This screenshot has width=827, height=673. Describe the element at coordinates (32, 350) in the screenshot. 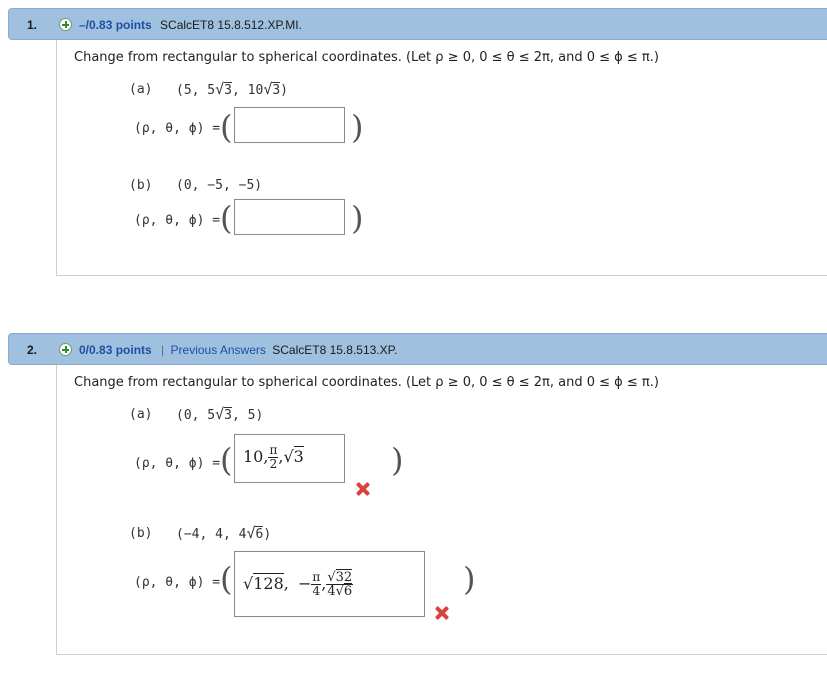

I see `question-number: 2.` at that location.